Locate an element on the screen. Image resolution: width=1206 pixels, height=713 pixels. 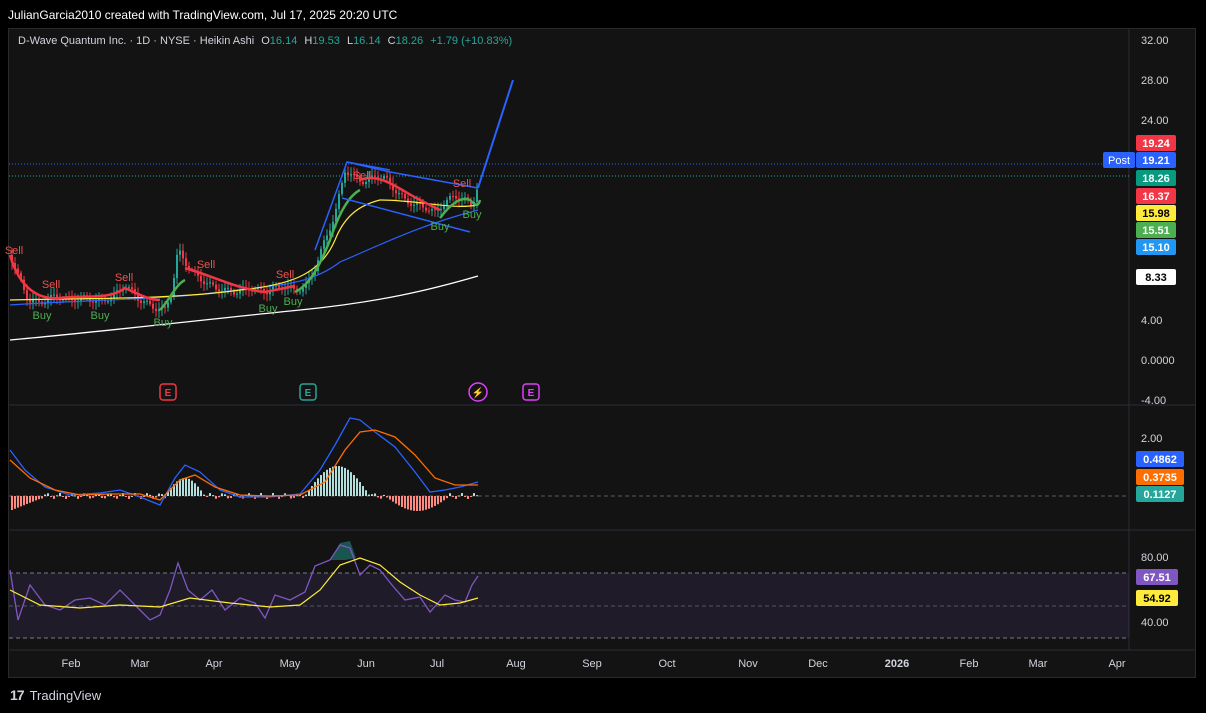
trendline-channel-lower is located at coordinates (406, 215).